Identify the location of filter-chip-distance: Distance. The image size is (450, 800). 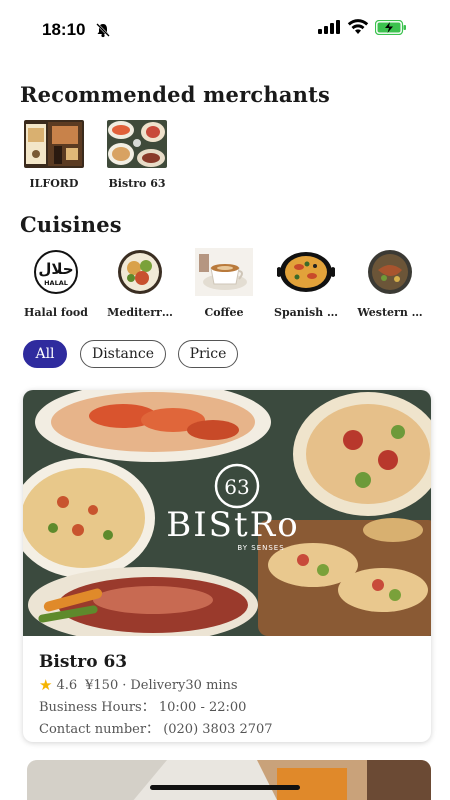
(123, 354).